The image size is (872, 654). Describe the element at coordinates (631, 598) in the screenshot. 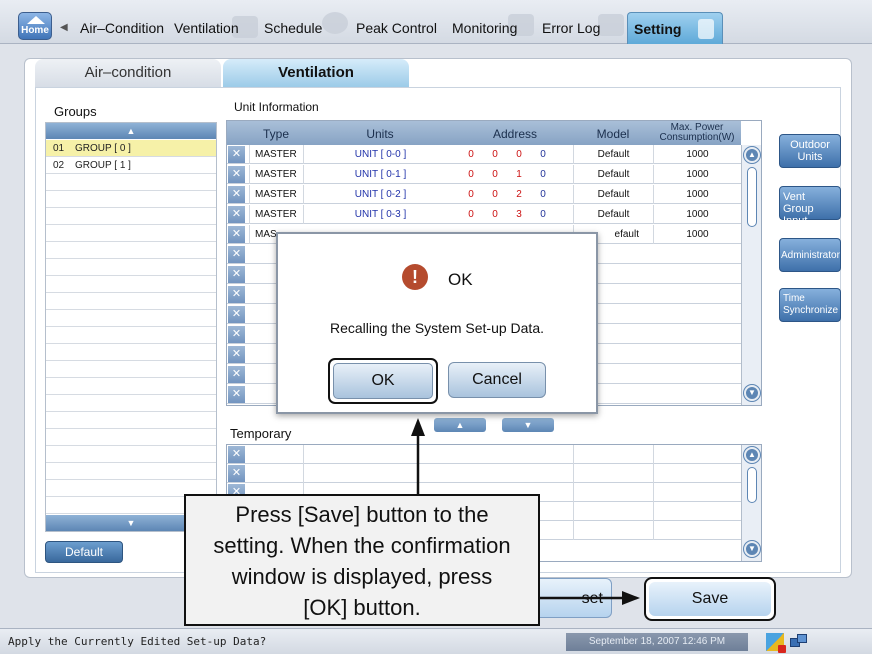

I see `callout-right-arrowhead` at that location.